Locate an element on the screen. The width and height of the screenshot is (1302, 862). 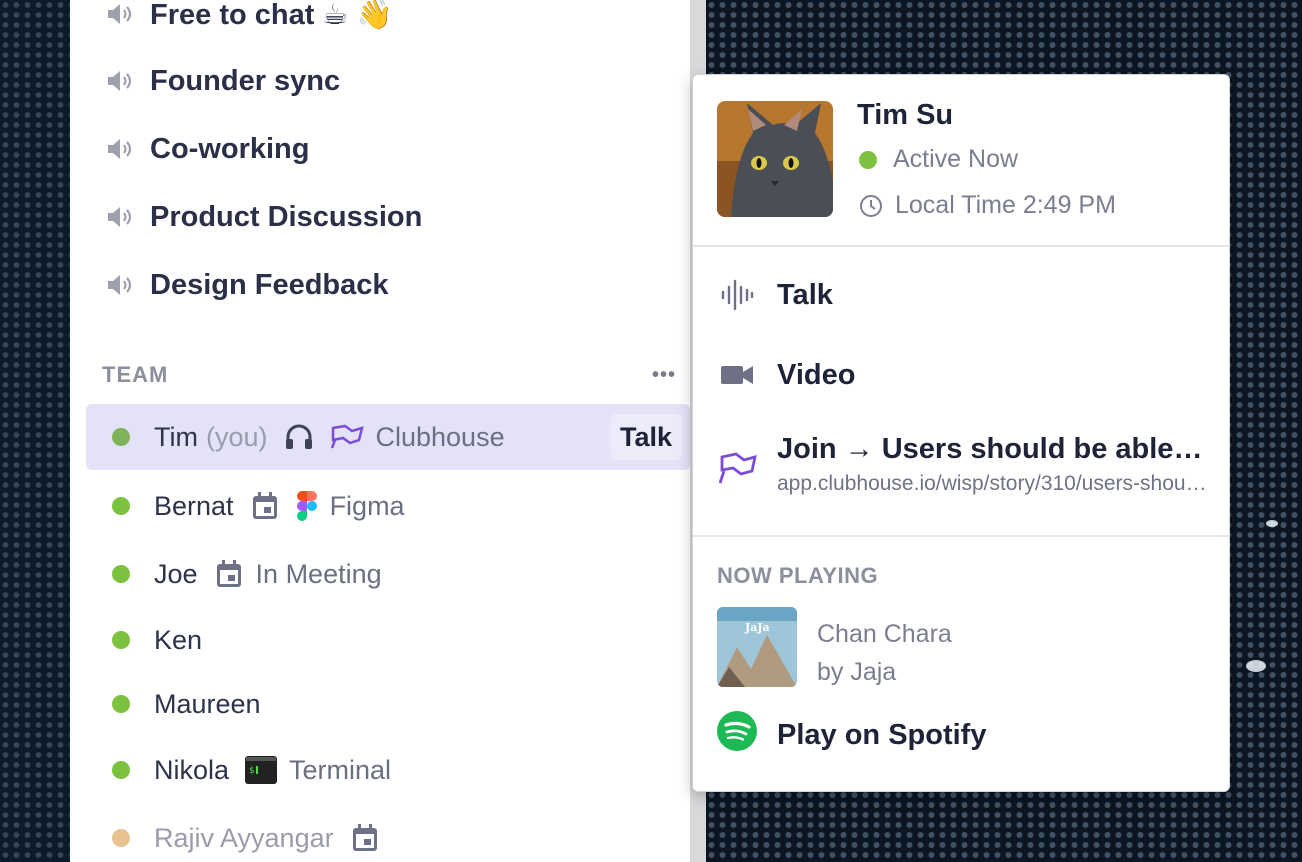
profile-name: Tim Su is located at coordinates (905, 115).